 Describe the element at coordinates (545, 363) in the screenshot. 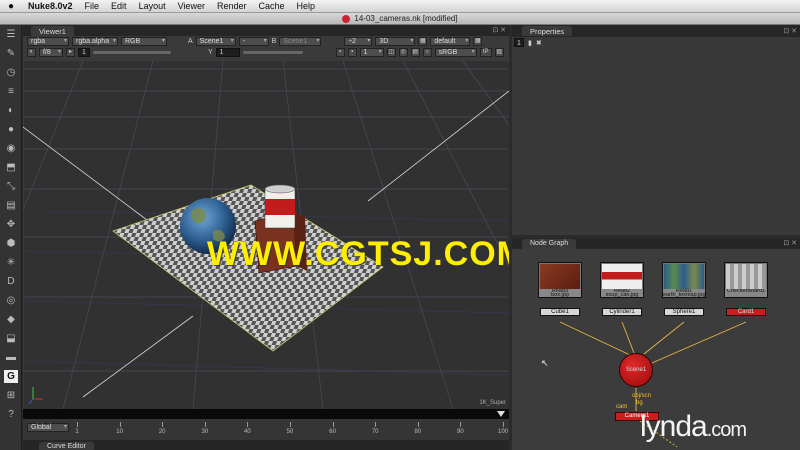

I see `mouse-cursor-icon: ↖` at that location.